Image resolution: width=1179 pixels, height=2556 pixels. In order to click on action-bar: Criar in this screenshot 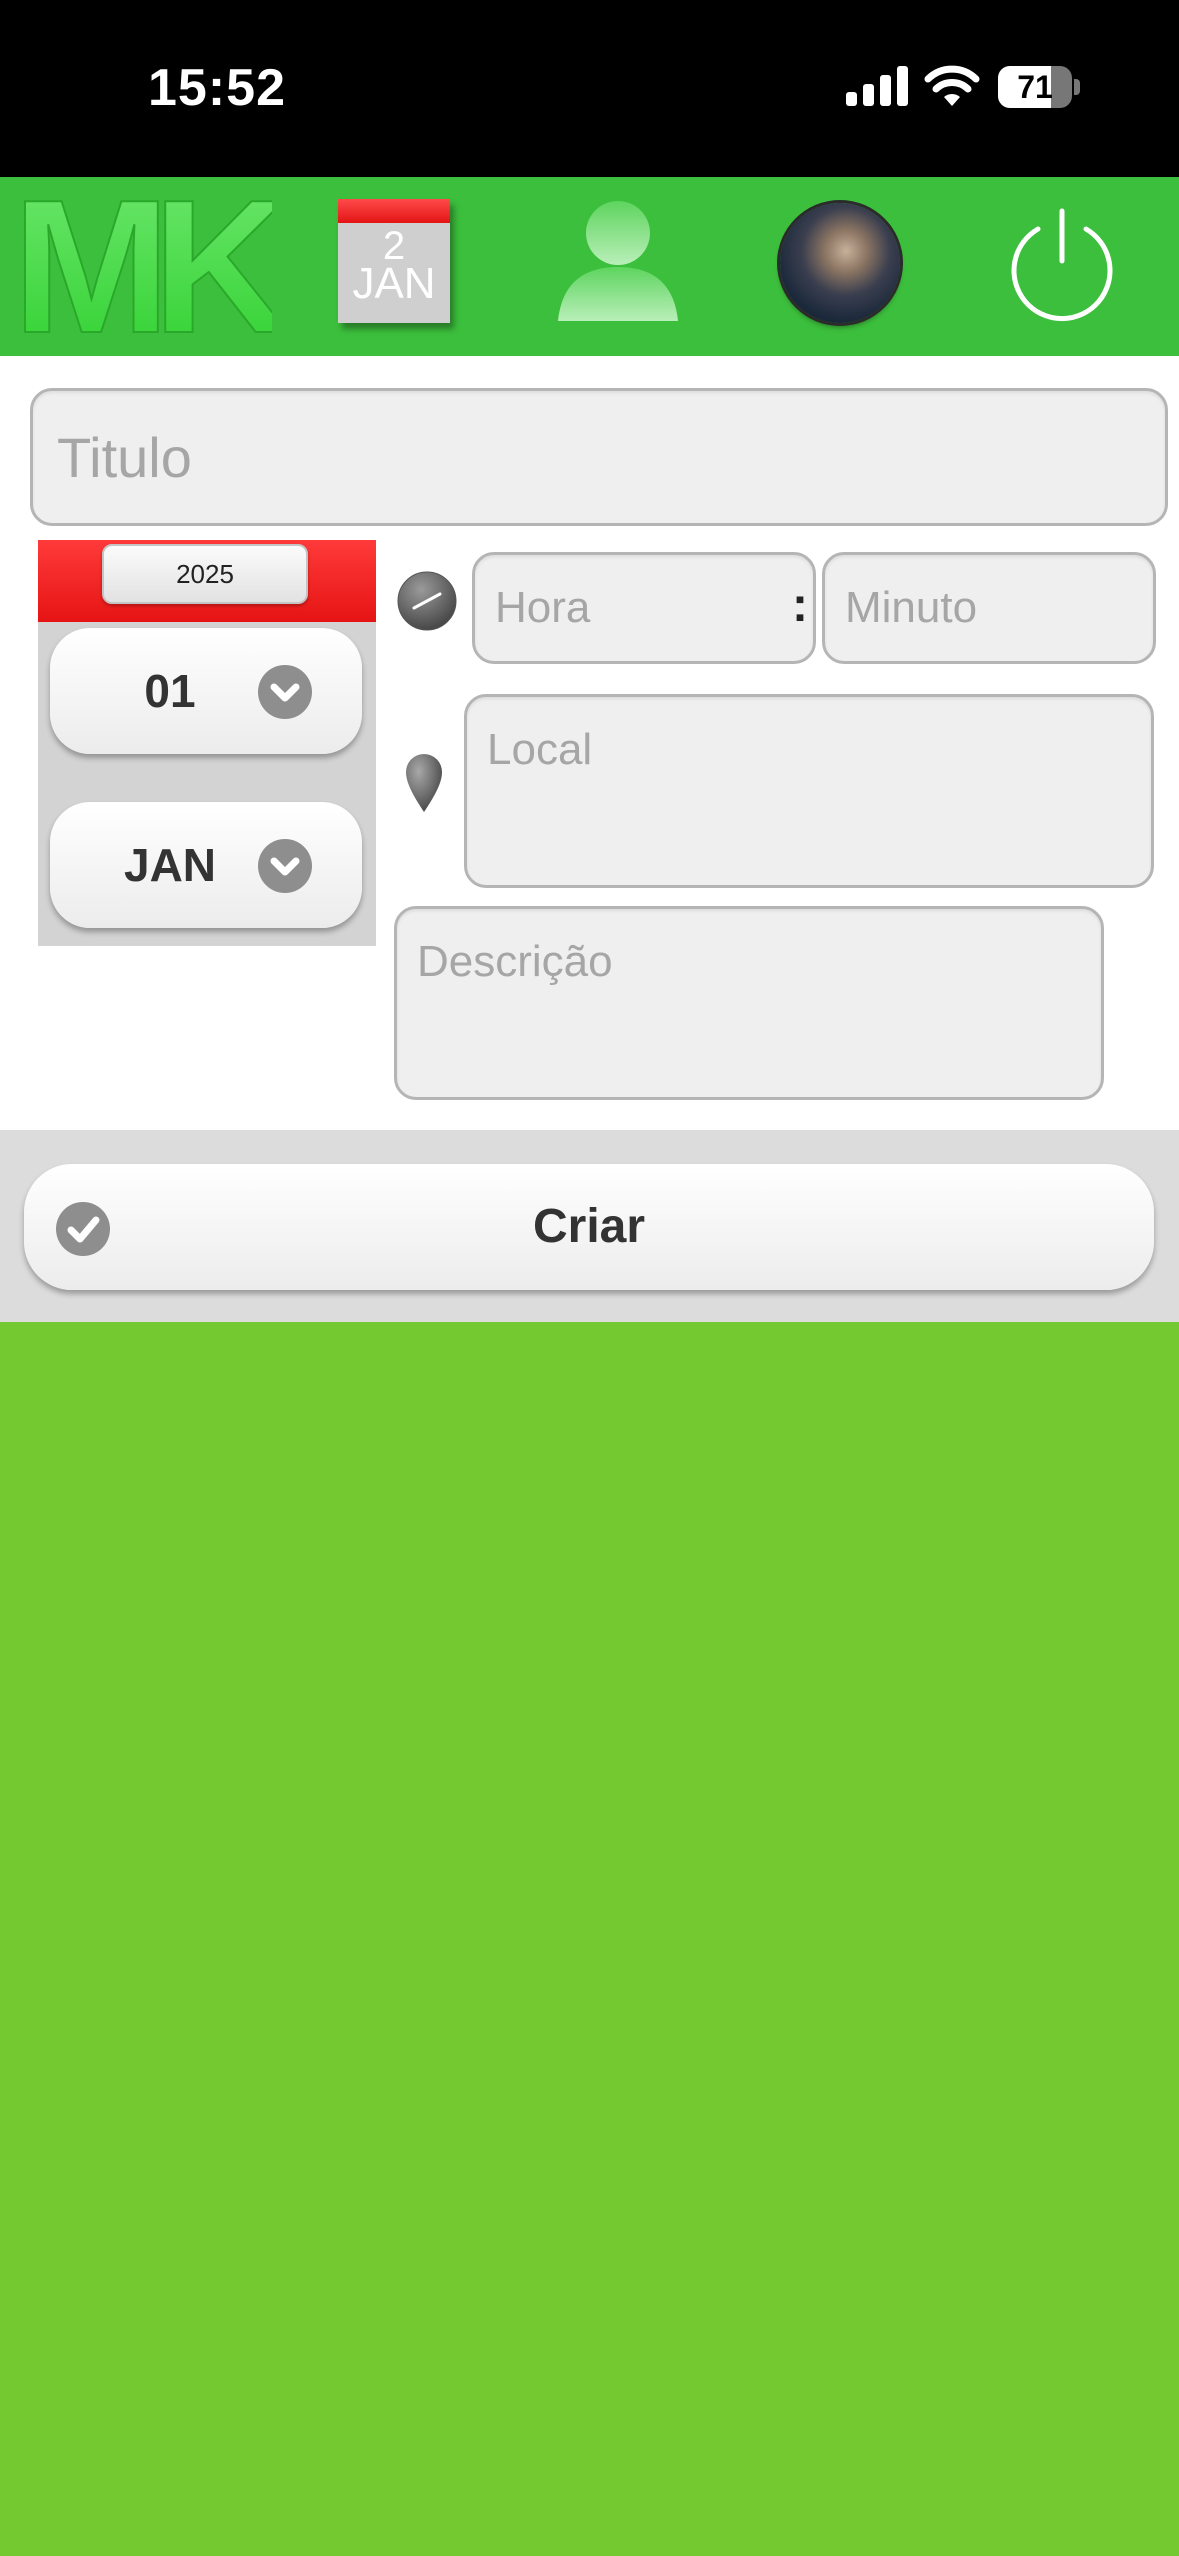, I will do `click(589, 1226)`.